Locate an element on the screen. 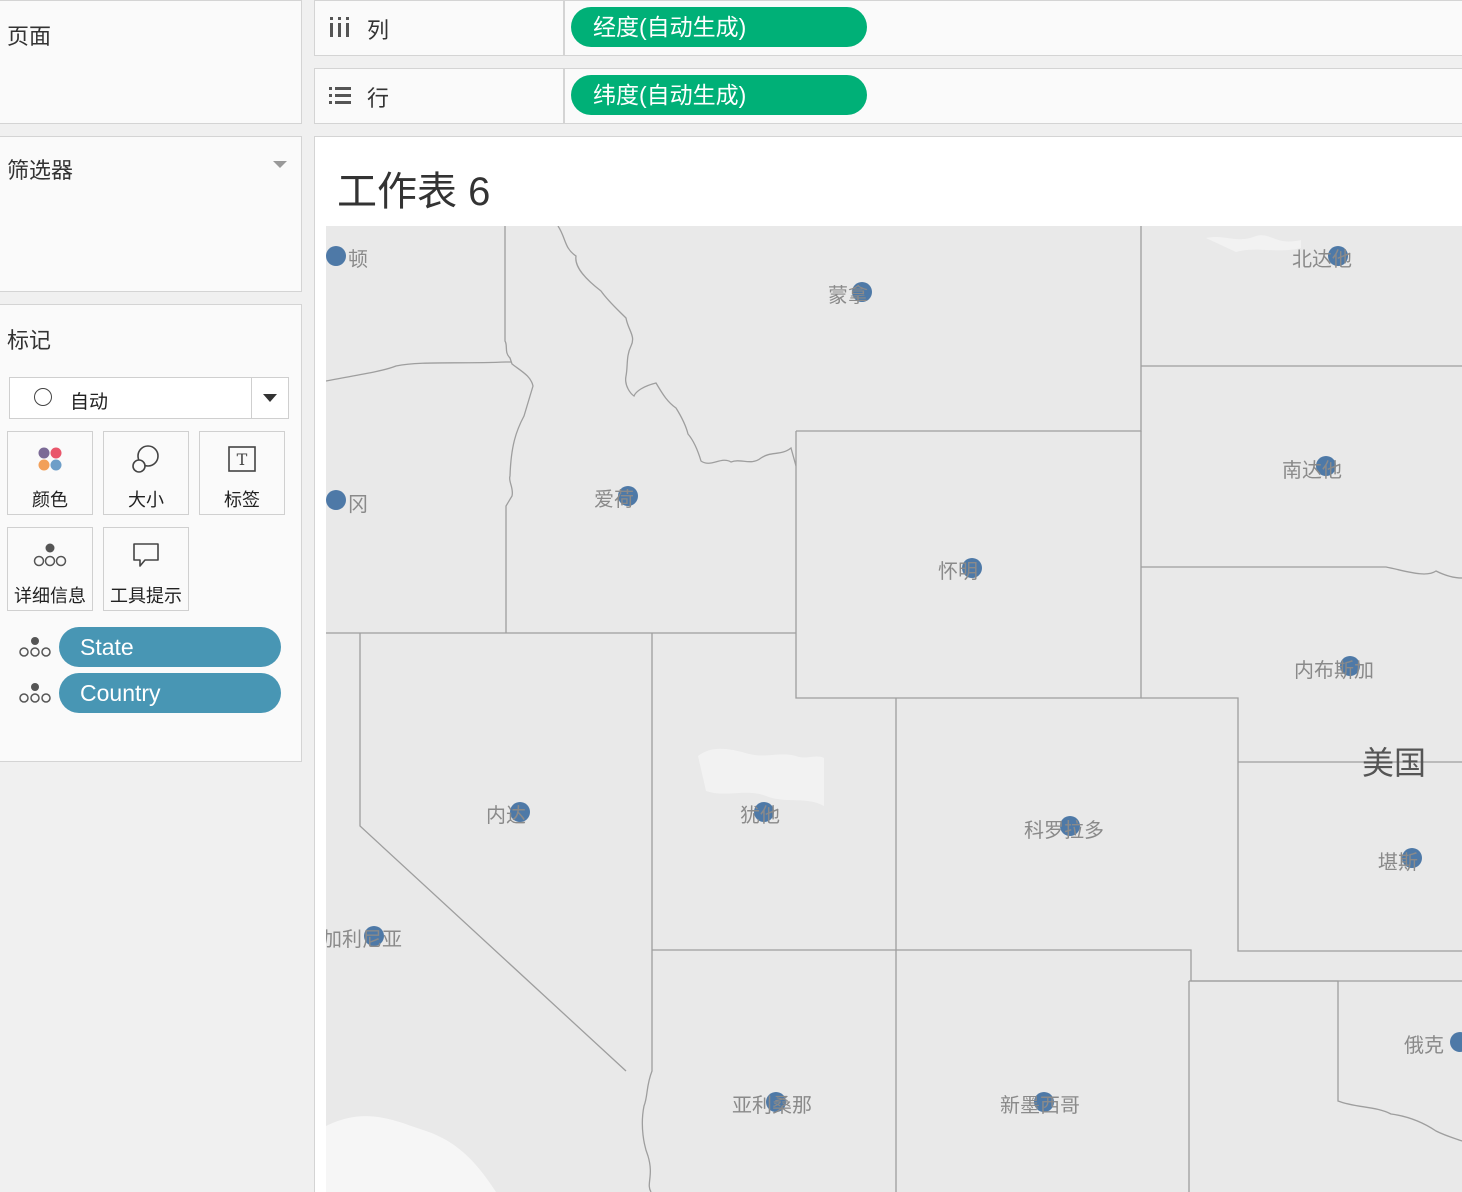 This screenshot has height=1192, width=1462. chevron-down-icon is located at coordinates (270, 398).